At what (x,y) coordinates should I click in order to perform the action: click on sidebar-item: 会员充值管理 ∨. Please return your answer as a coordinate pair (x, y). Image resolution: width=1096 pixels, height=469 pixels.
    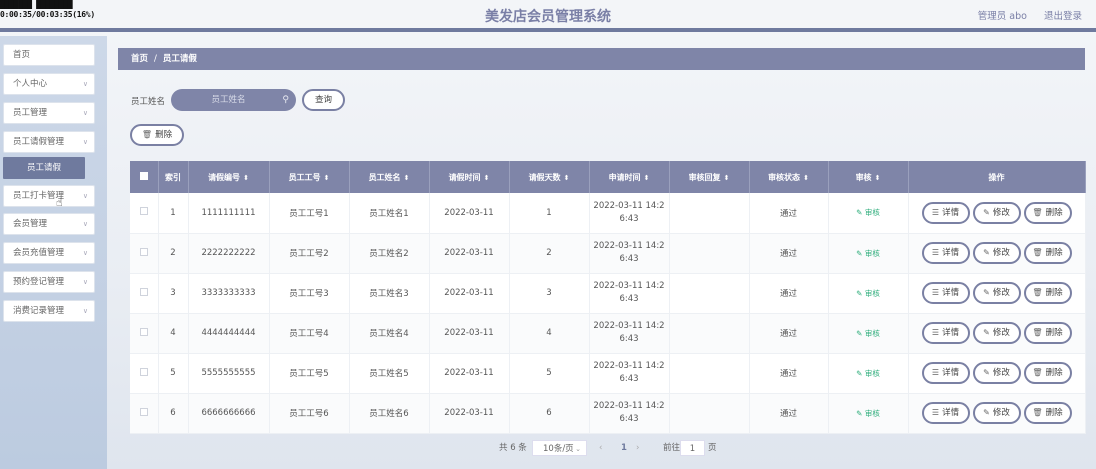
    Looking at the image, I should click on (49, 253).